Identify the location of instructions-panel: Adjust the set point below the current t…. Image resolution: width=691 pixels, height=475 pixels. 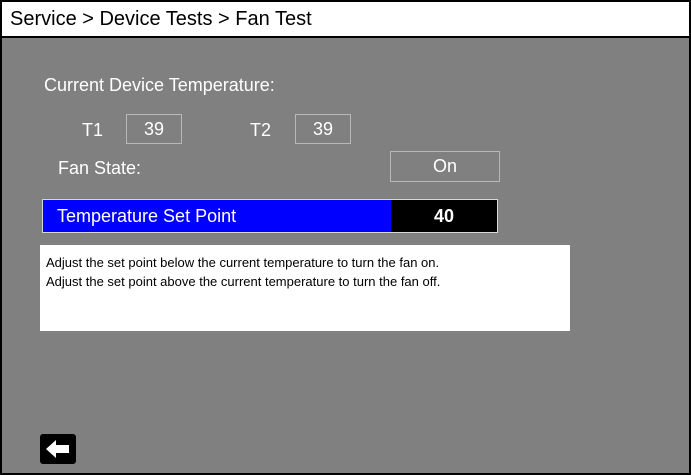
(305, 288).